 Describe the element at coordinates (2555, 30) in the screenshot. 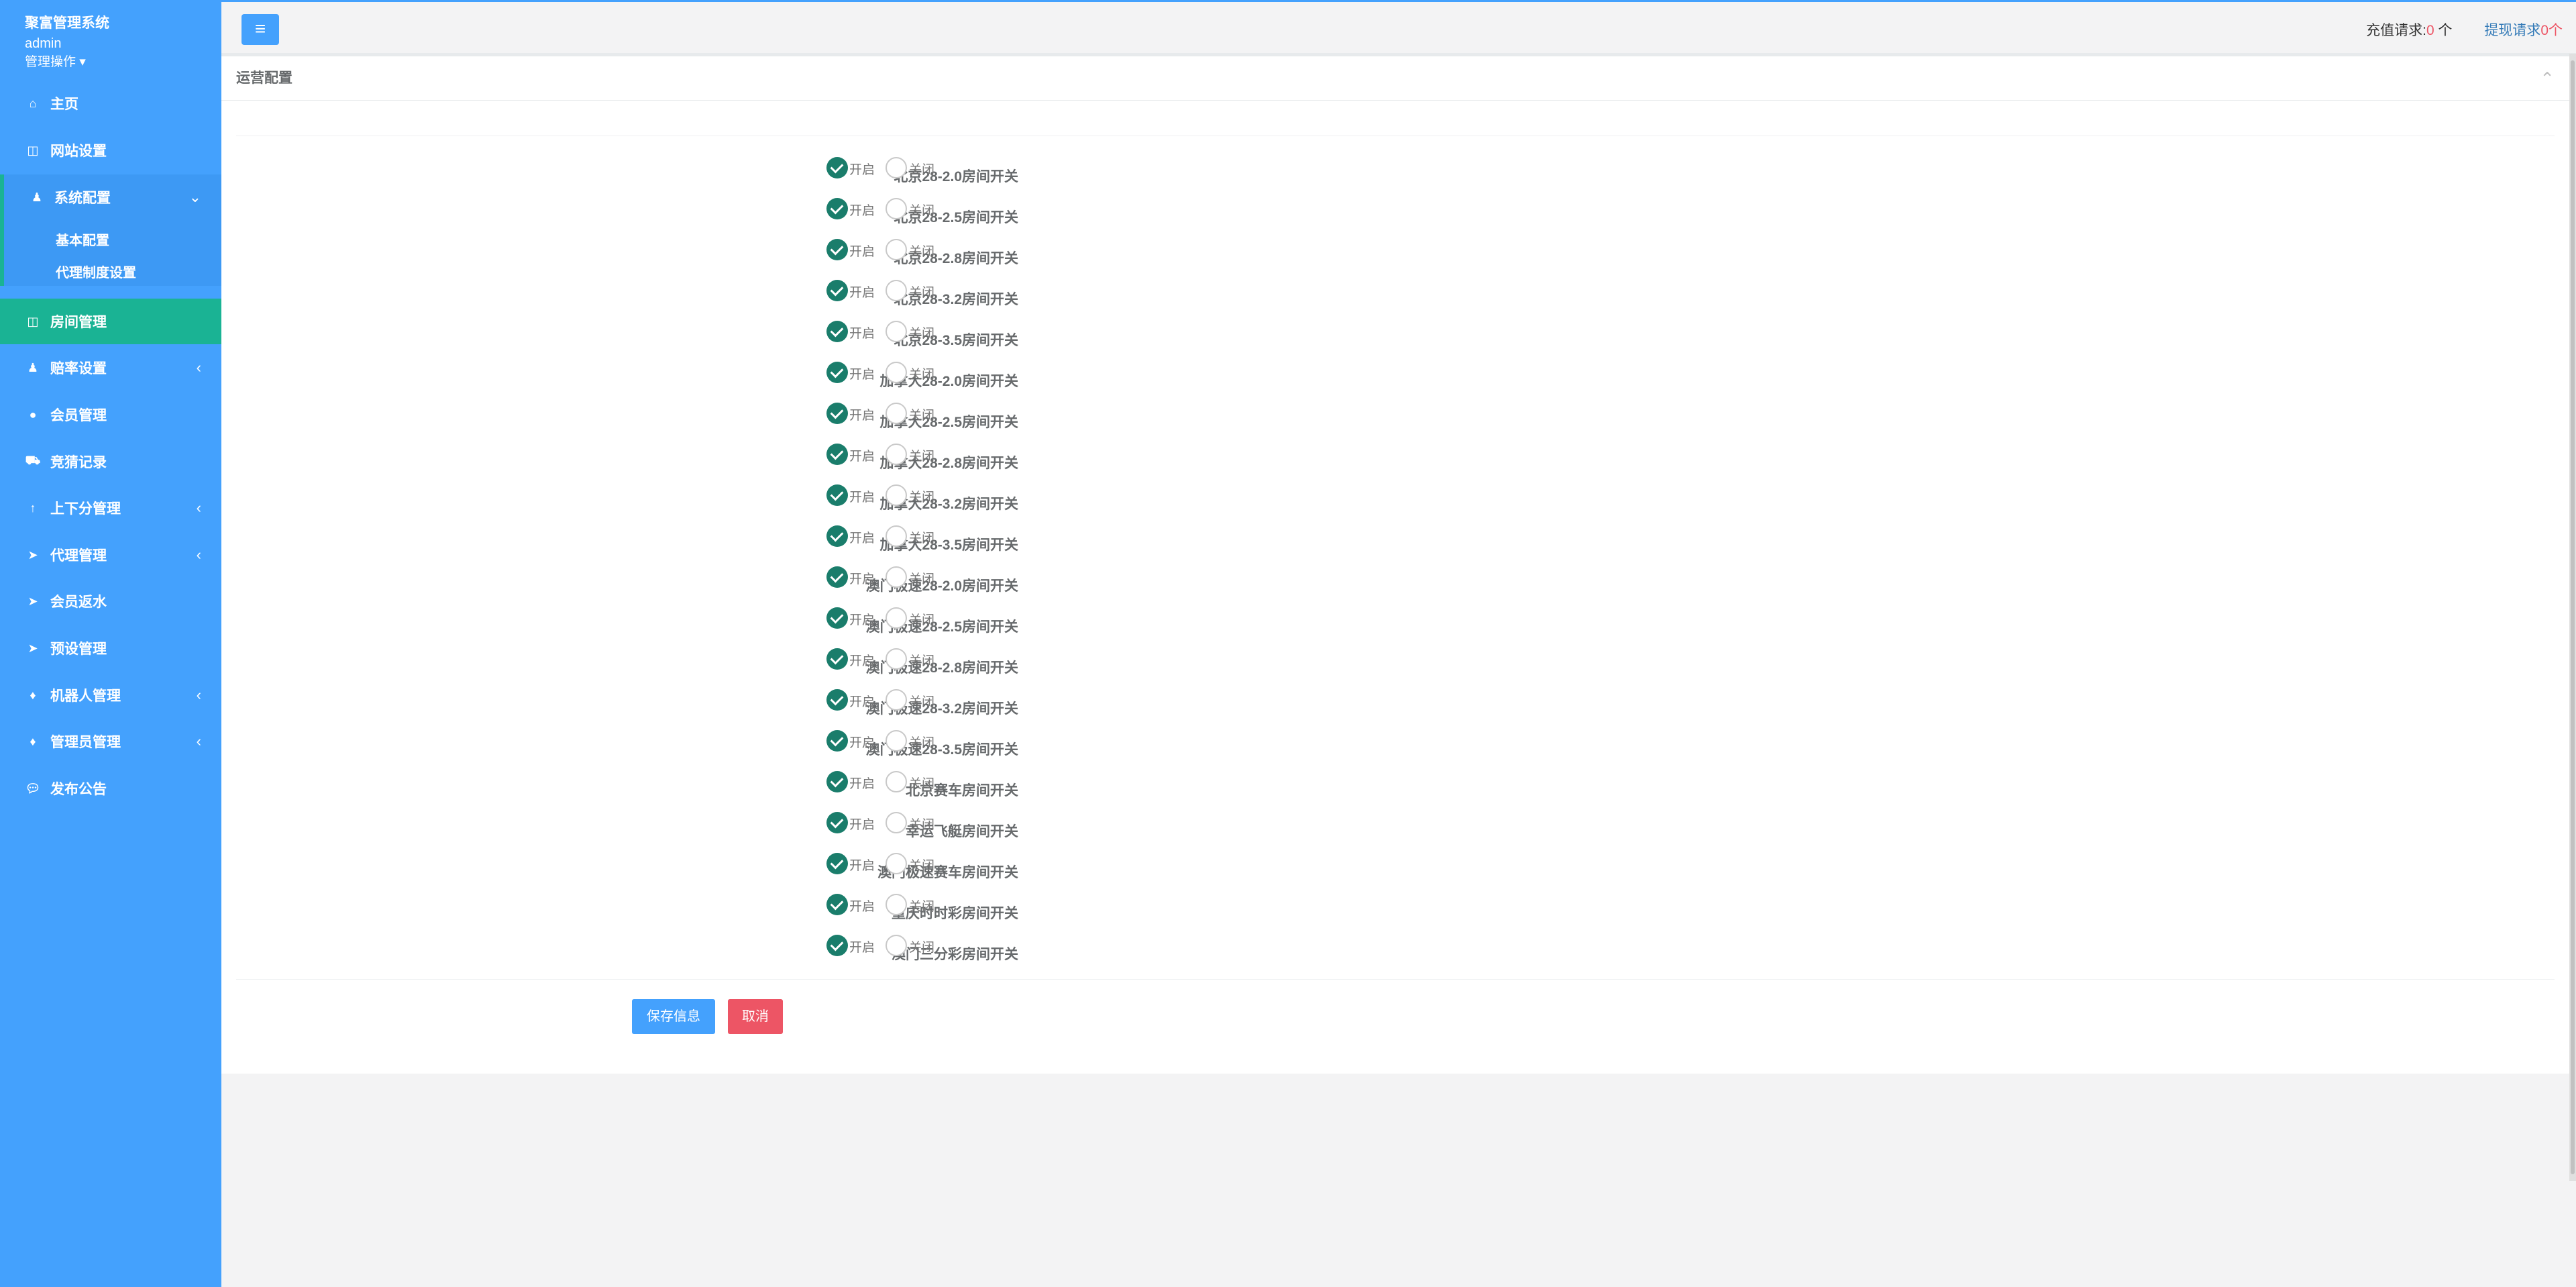

I see `withdraw-unit: 个` at that location.